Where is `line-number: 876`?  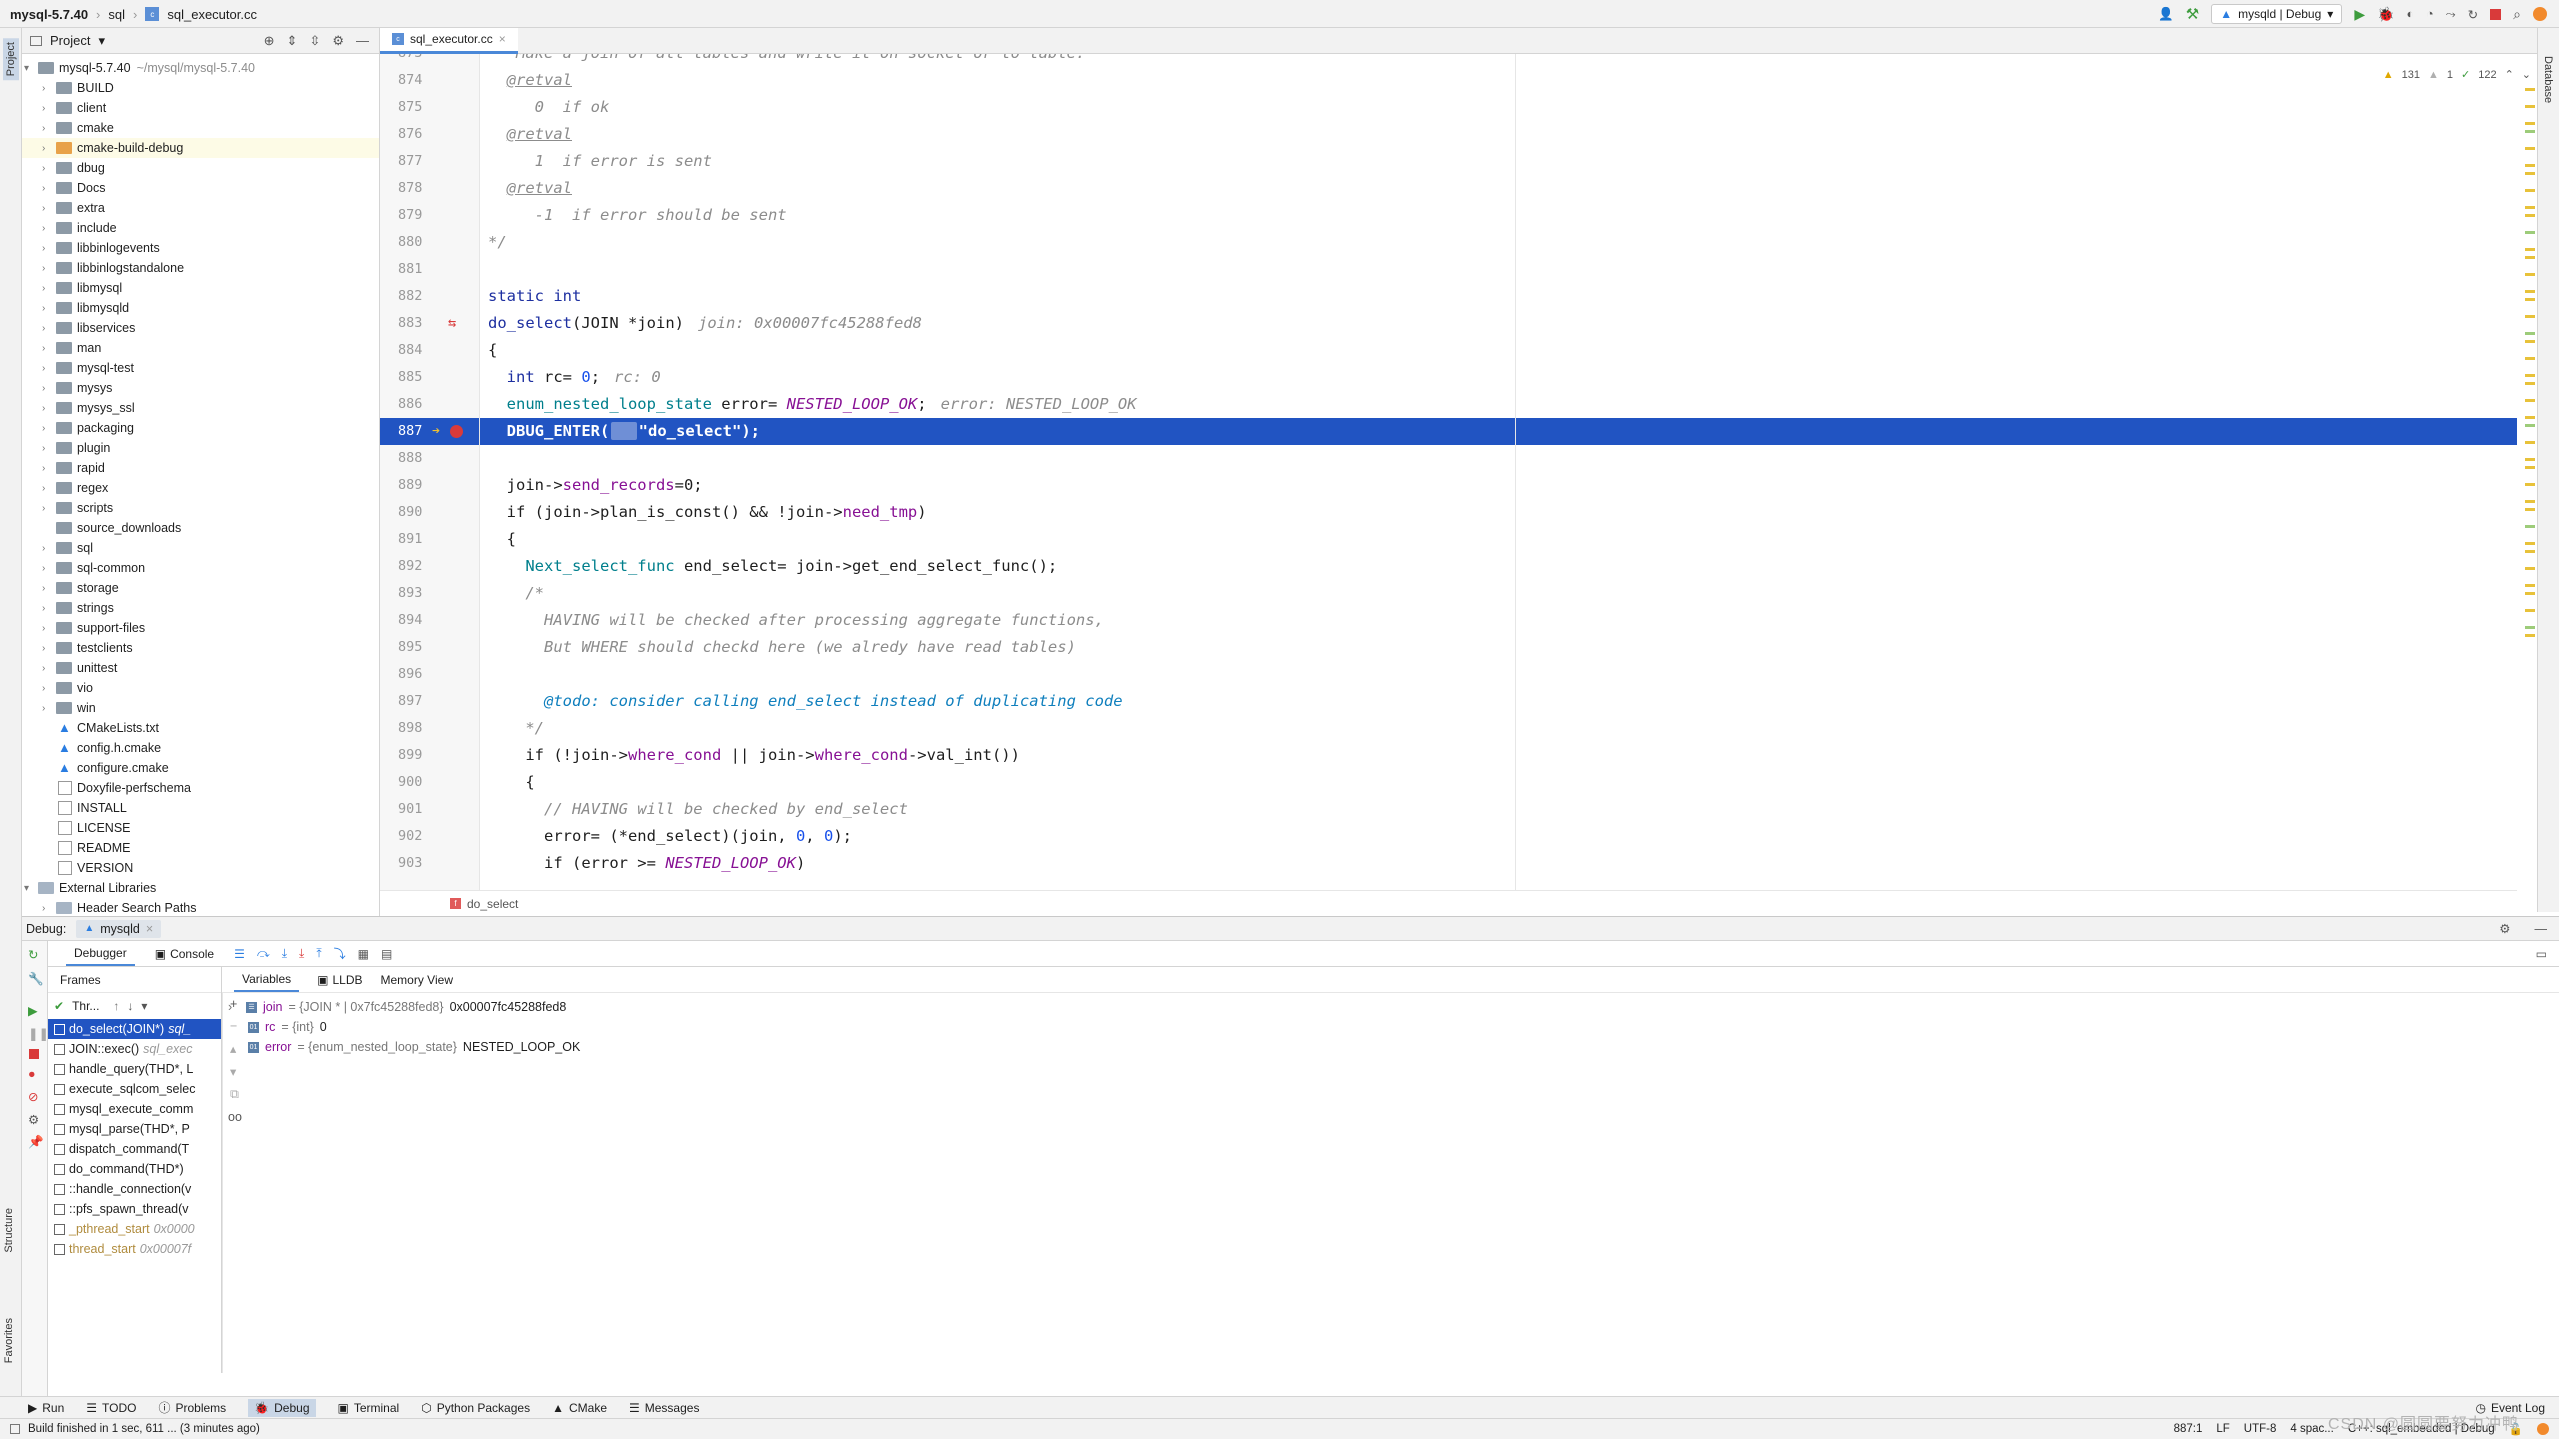
line-number: 876 is located at coordinates (429, 134).